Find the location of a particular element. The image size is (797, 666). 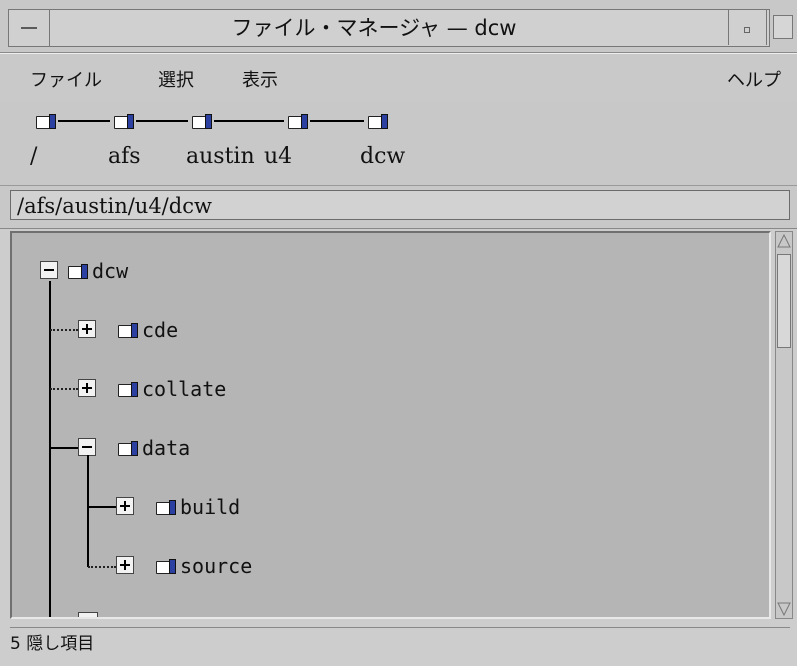

tree-node-source: source is located at coordinates (226, 566).